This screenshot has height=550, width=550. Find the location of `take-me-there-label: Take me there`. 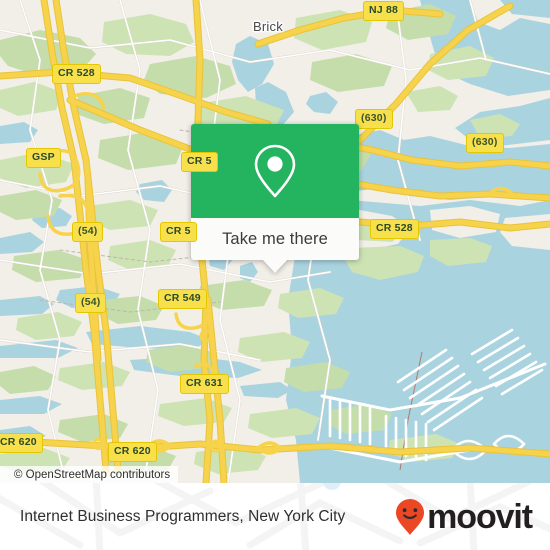

take-me-there-label: Take me there is located at coordinates (275, 238).